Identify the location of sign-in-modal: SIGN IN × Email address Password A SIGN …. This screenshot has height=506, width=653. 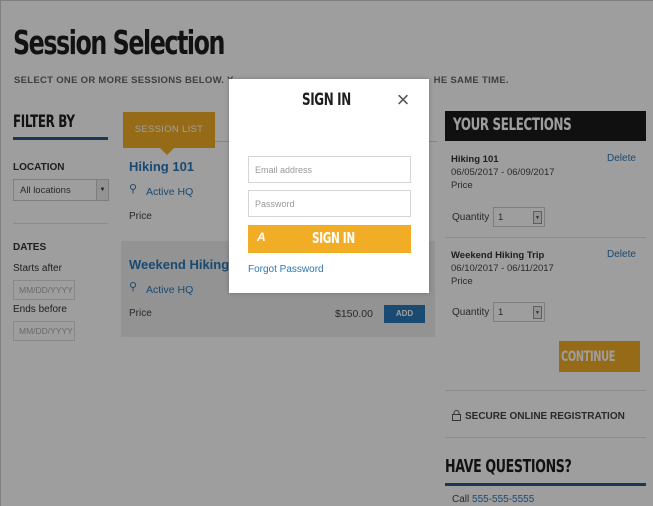
(329, 186).